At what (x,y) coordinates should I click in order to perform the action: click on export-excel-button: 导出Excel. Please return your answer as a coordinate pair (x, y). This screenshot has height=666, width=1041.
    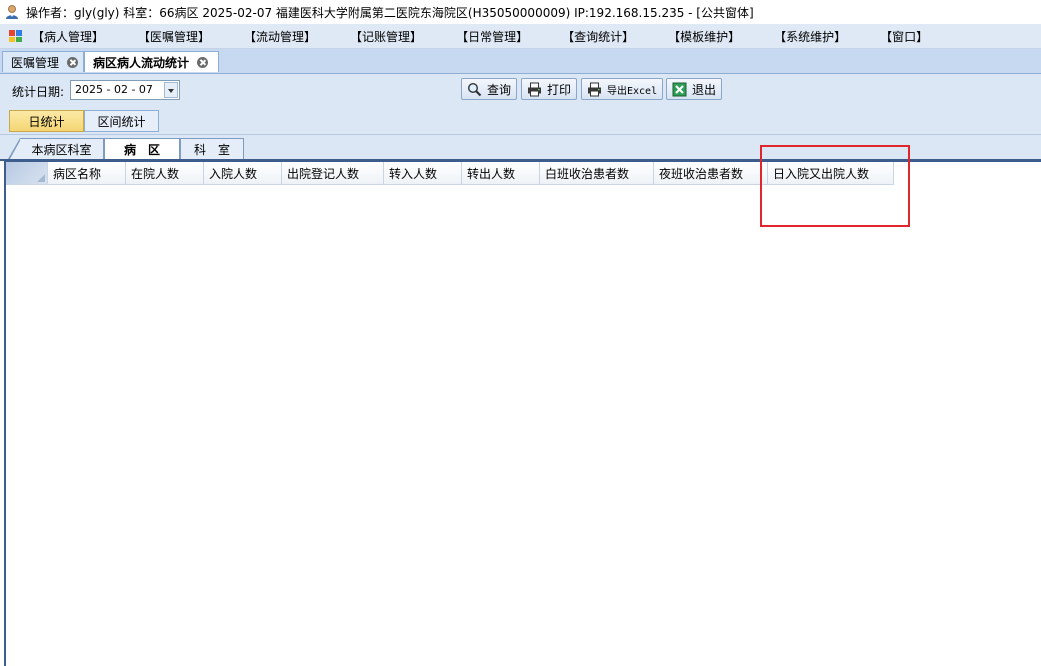
    Looking at the image, I should click on (622, 89).